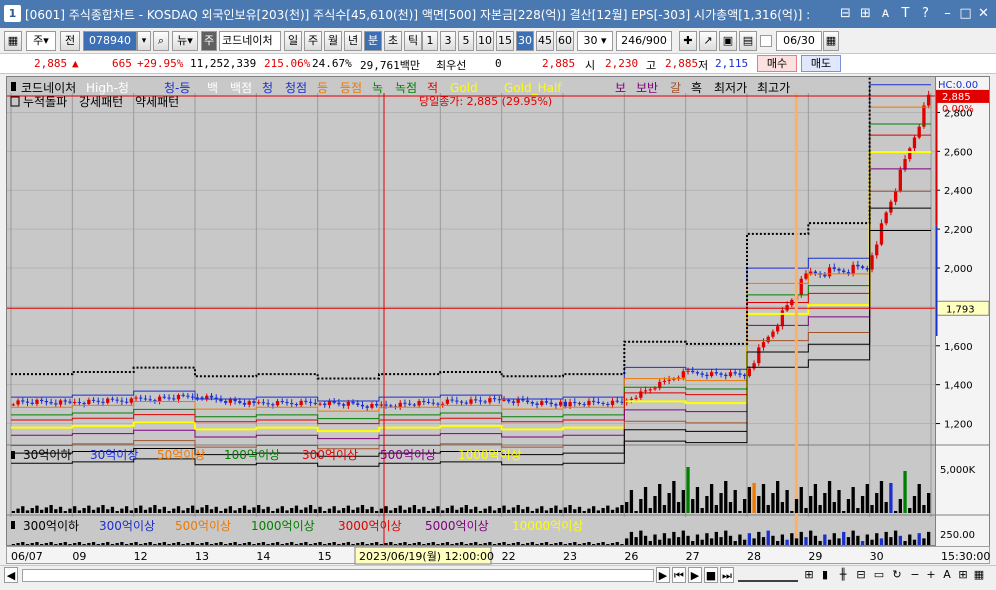  Describe the element at coordinates (915, 575) in the screenshot. I see `zoom-out-icon: −` at that location.